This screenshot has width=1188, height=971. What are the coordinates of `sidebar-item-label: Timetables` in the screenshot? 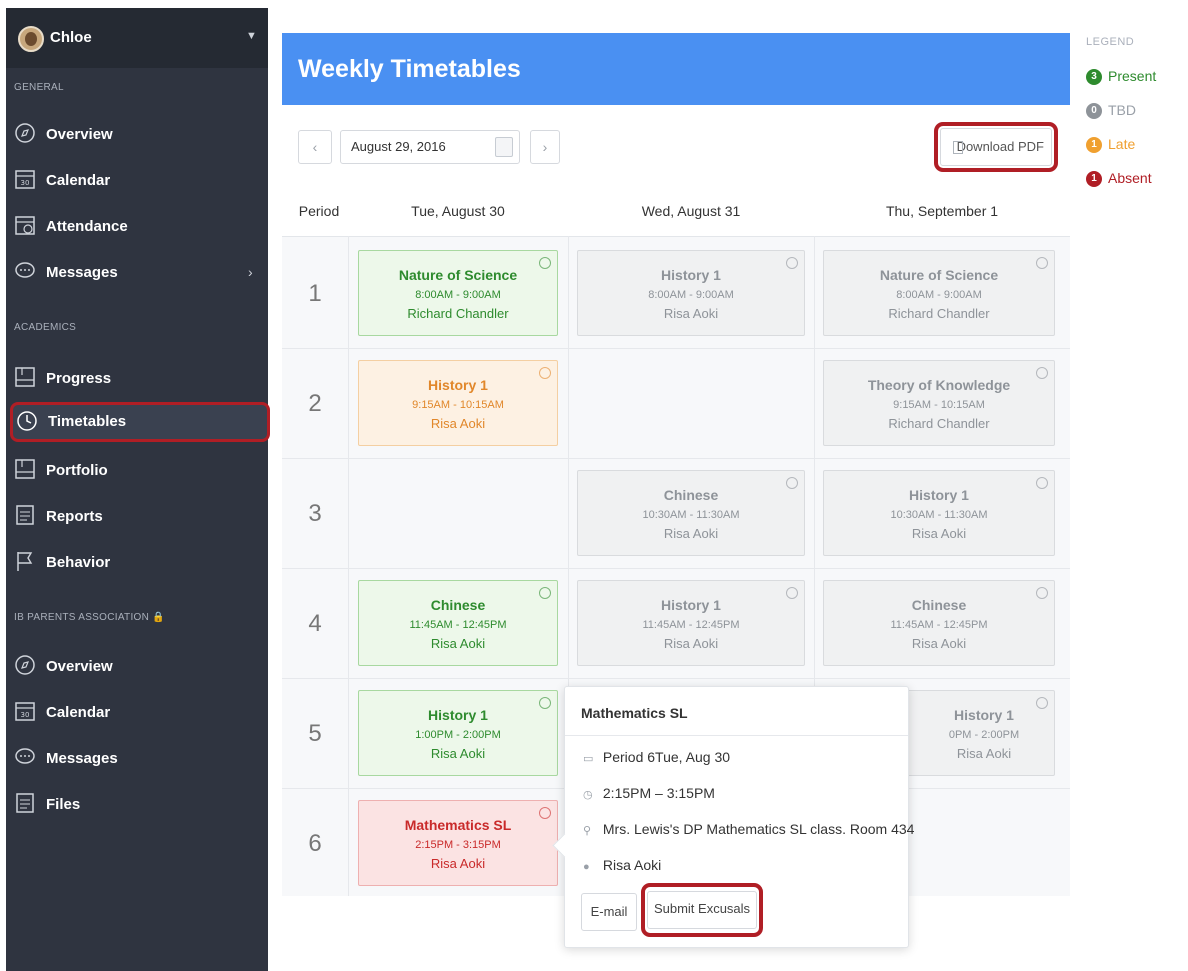 It's located at (87, 421).